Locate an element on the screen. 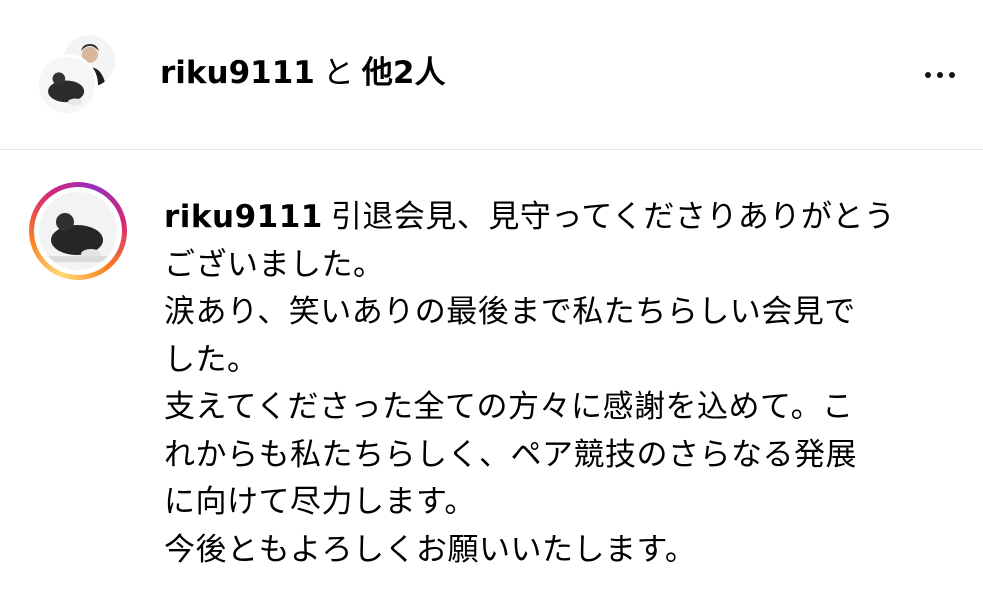 This screenshot has height=590, width=983. collab-avatars is located at coordinates (81, 75).